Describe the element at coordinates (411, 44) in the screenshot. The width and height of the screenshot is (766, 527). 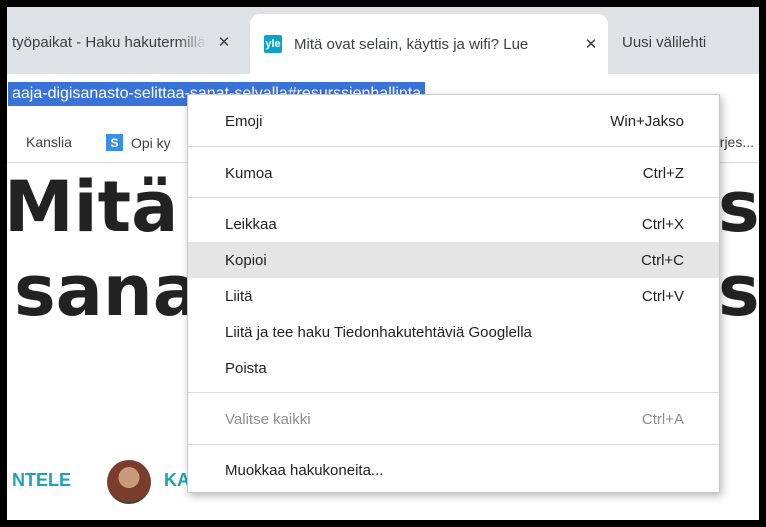
I see `tab-title: Mitä ovat selain, käyttis ja wifi? Lue` at that location.